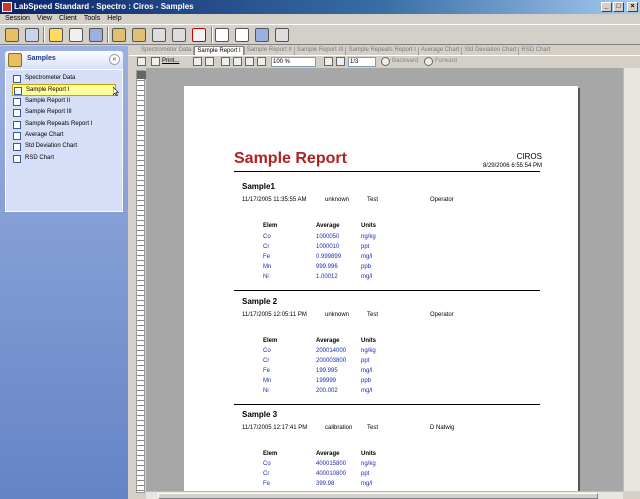 This screenshot has height=499, width=640. I want to click on sidebar-item-sample-repeats-report-1: Sample Repeats Report I, so click(64, 124).